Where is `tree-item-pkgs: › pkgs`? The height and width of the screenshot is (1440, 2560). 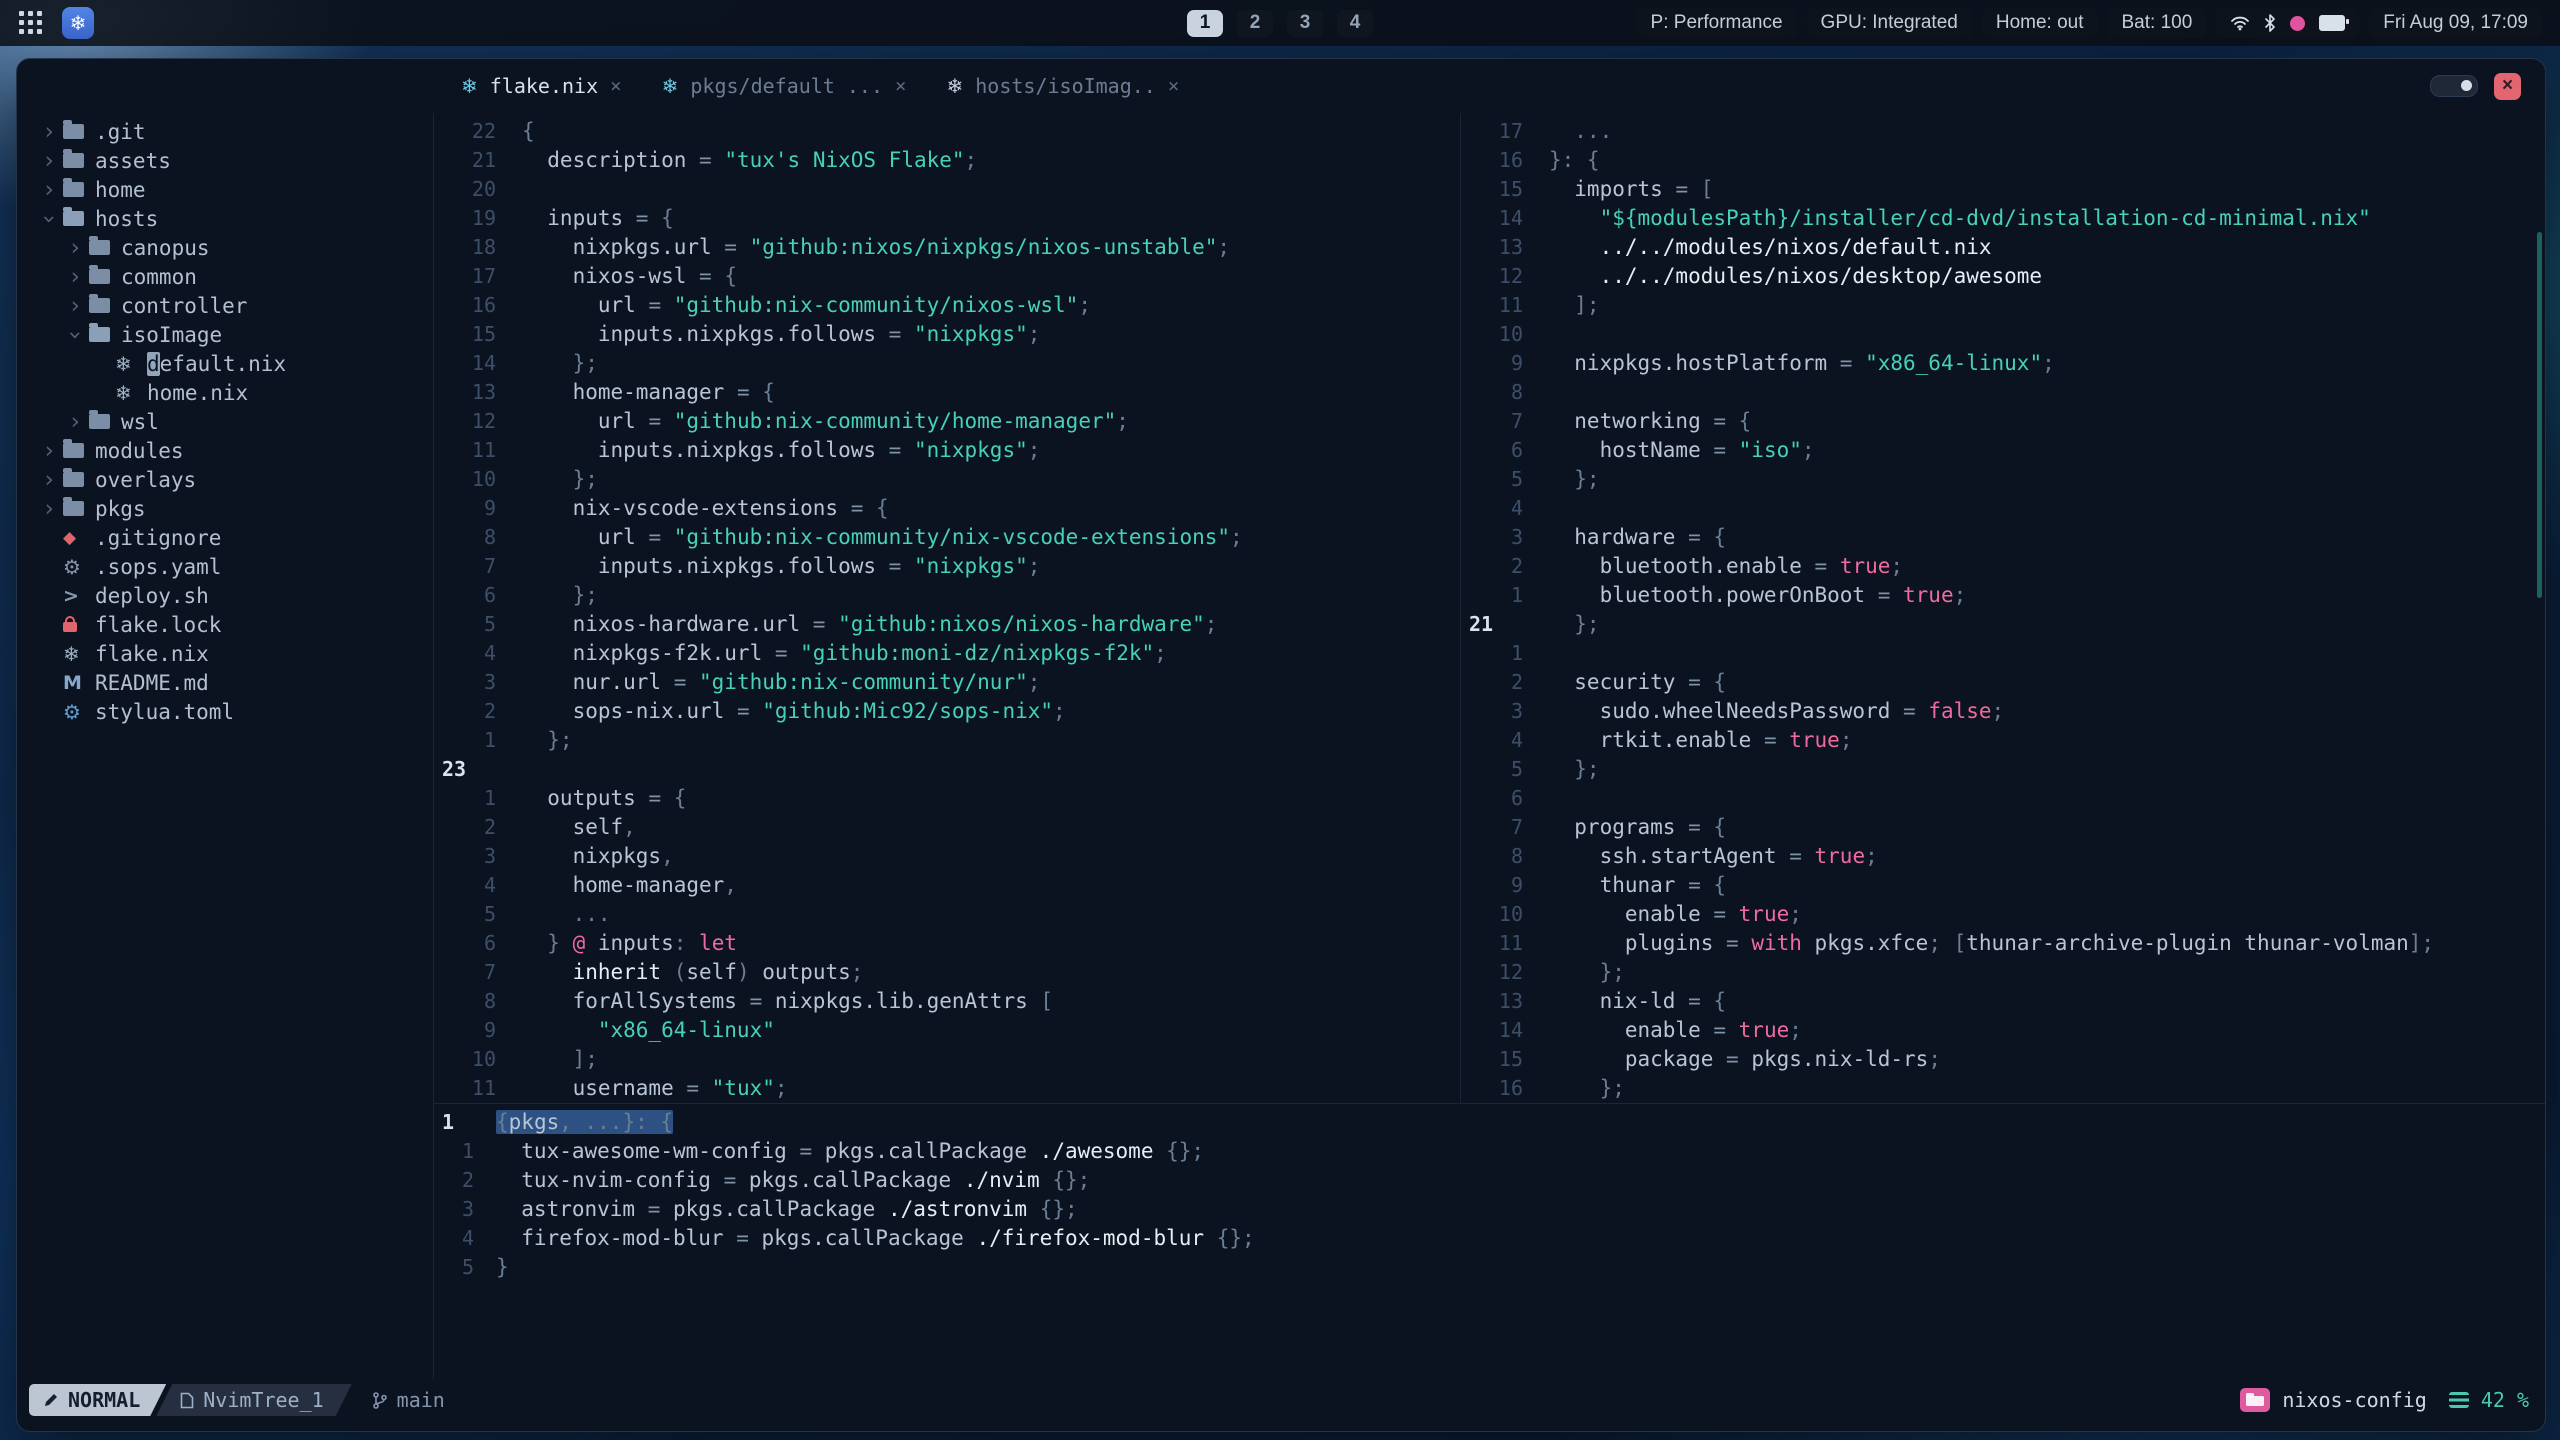
tree-item-pkgs: › pkgs is located at coordinates (225, 508).